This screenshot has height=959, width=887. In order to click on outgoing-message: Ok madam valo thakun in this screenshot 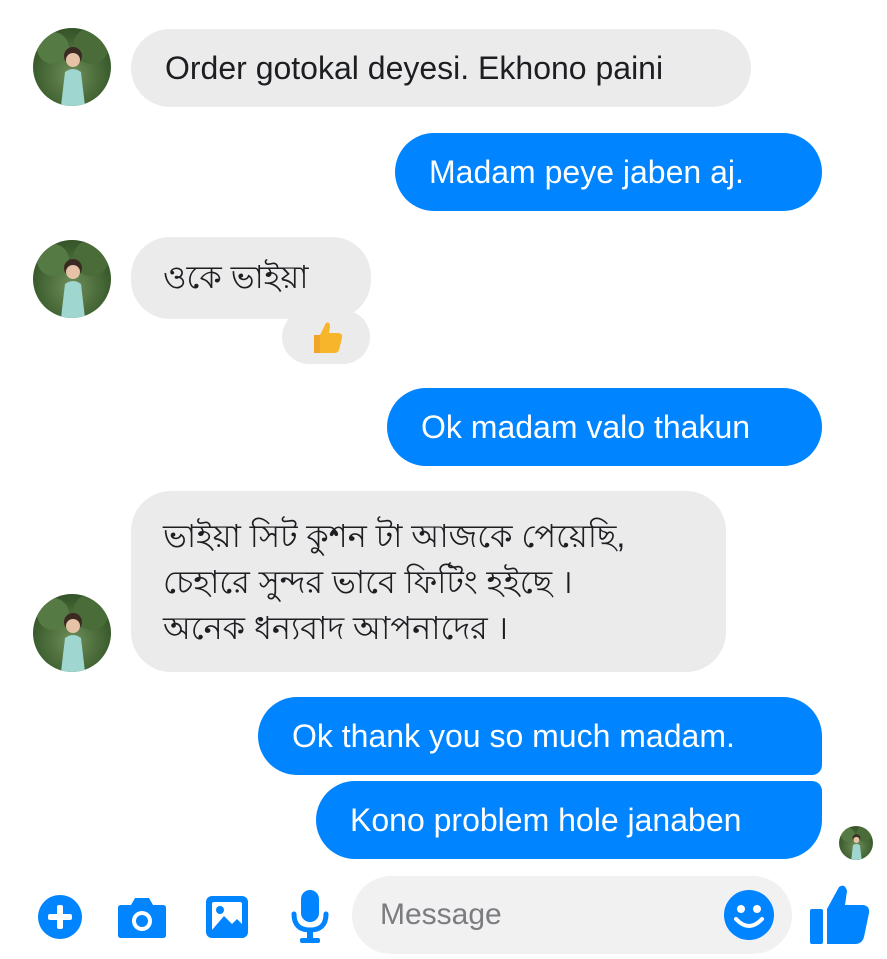, I will do `click(604, 427)`.